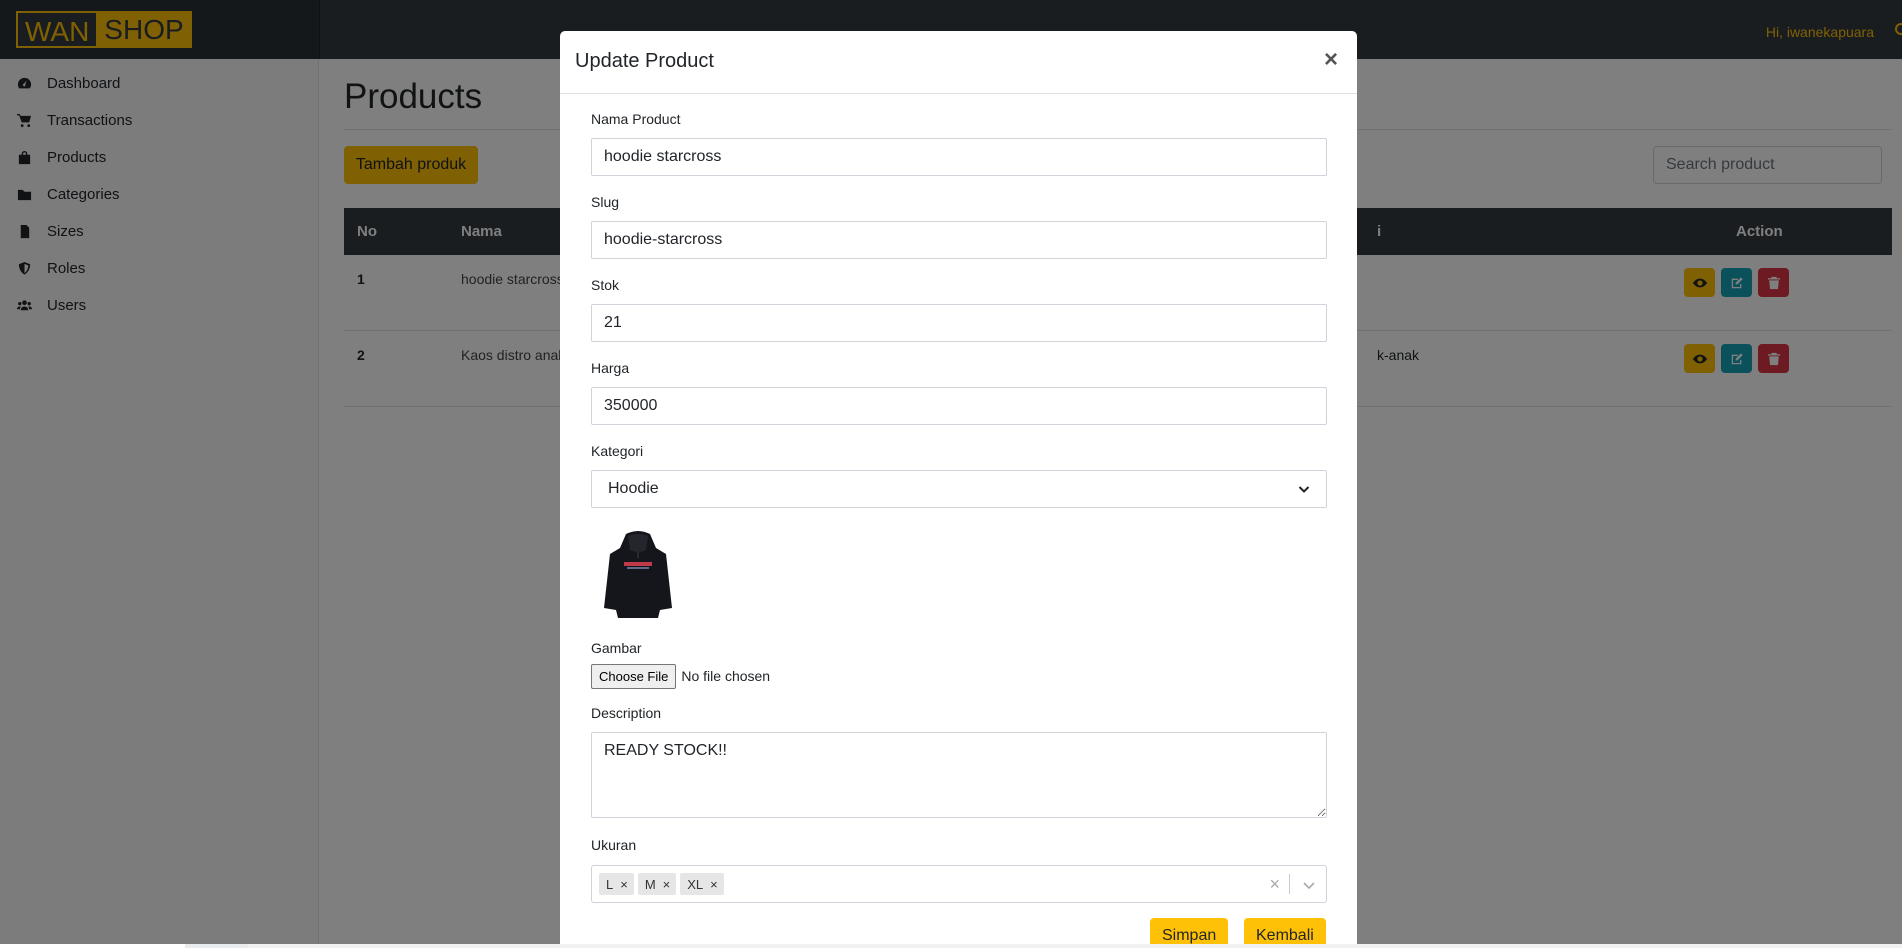 This screenshot has width=1902, height=948. Describe the element at coordinates (1189, 931) in the screenshot. I see `save-button: Simpan` at that location.